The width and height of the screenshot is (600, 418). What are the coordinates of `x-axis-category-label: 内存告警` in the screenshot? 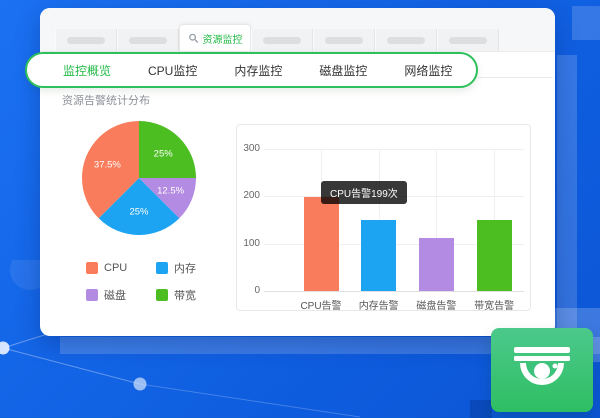 It's located at (378, 306).